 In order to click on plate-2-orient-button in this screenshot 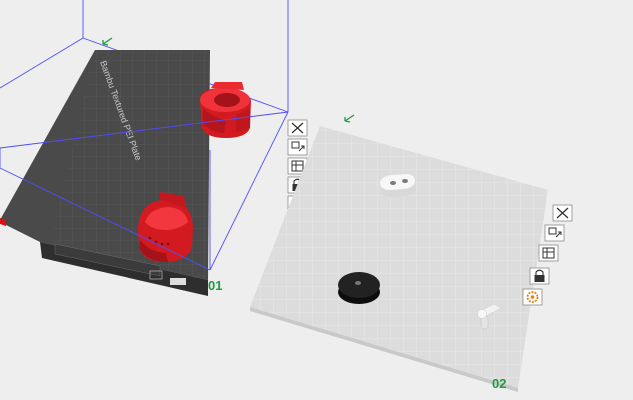, I will do `click(548, 253)`.